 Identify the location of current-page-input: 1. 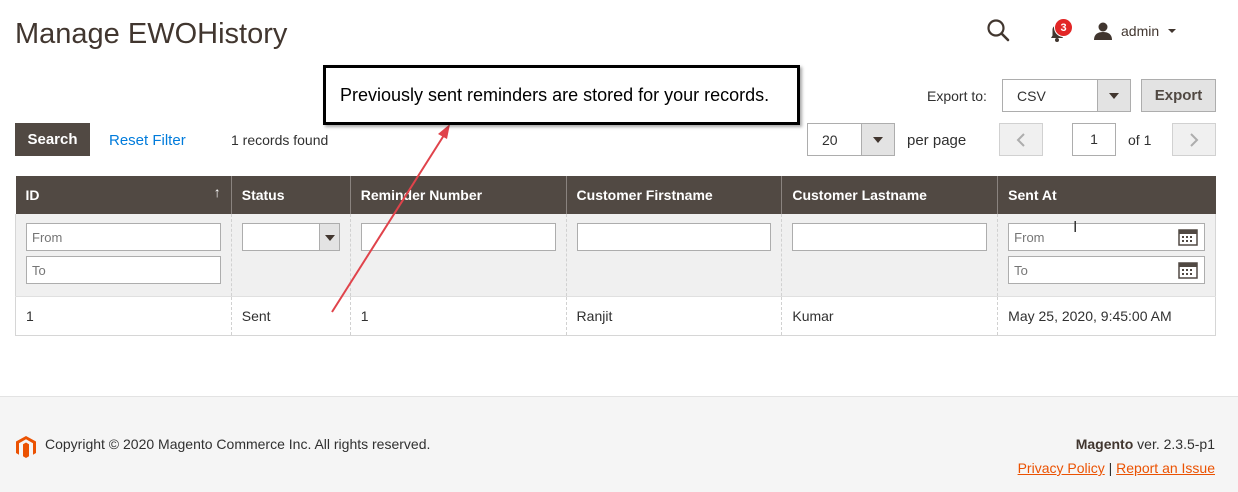
(1094, 139).